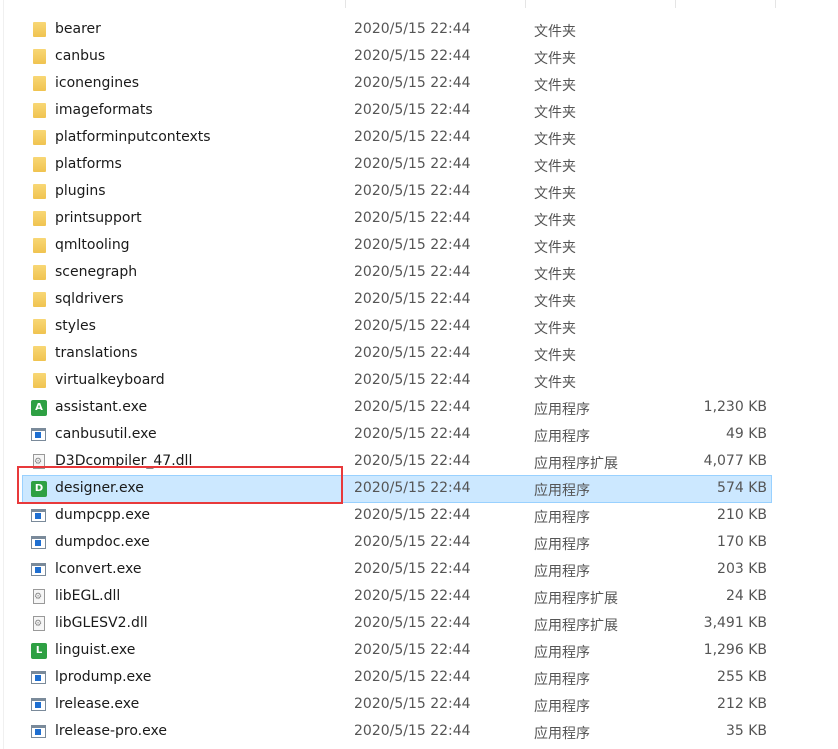 The image size is (838, 749). I want to click on file-size: 24 KB, so click(746, 596).